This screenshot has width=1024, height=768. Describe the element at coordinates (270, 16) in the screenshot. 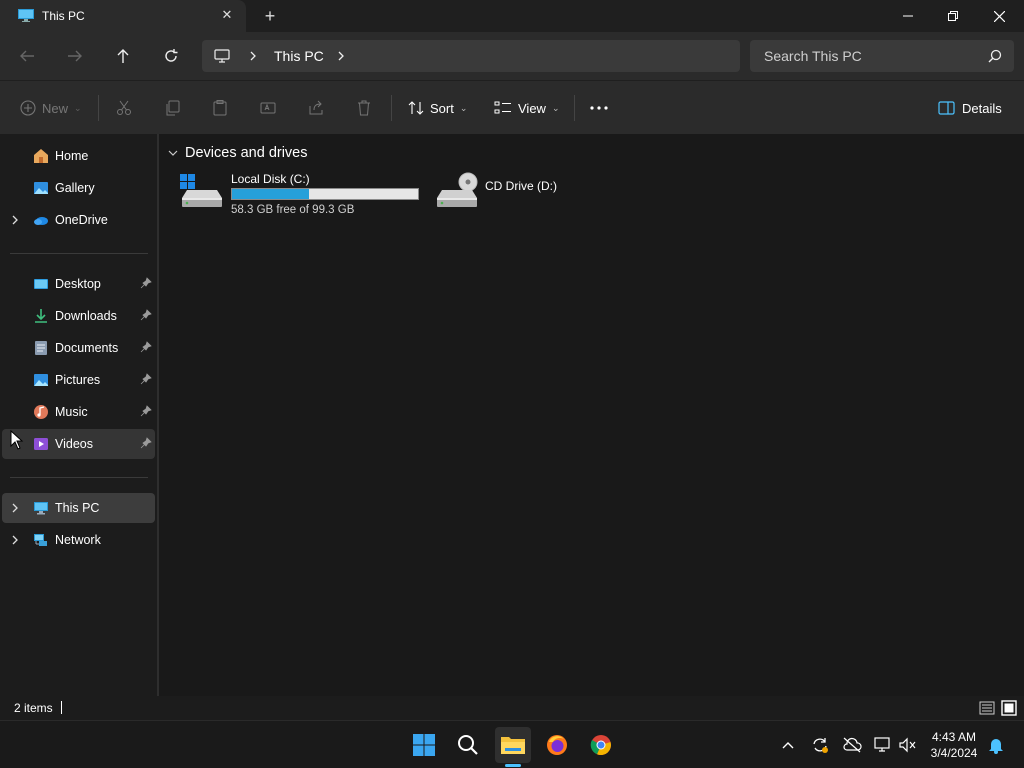

I see `new-tab-button: +` at that location.